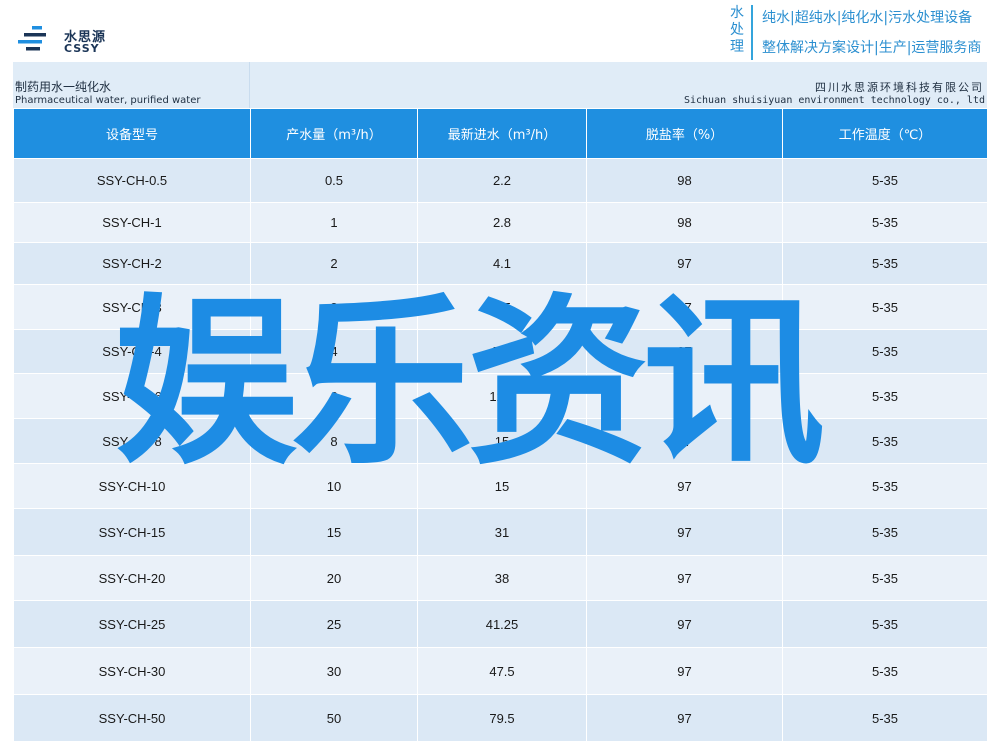 The image size is (1000, 749). Describe the element at coordinates (63, 87) in the screenshot. I see `product-title-cn: 制药用水一纯化水` at that location.